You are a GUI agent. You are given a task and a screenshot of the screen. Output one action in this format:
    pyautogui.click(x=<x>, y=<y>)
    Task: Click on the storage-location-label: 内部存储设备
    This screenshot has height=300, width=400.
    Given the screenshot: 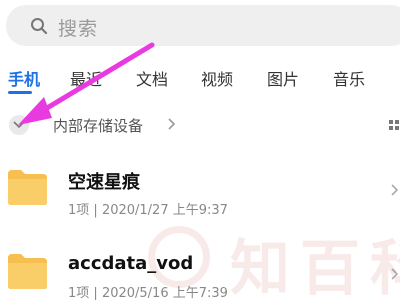 What is the action you would take?
    pyautogui.click(x=98, y=125)
    